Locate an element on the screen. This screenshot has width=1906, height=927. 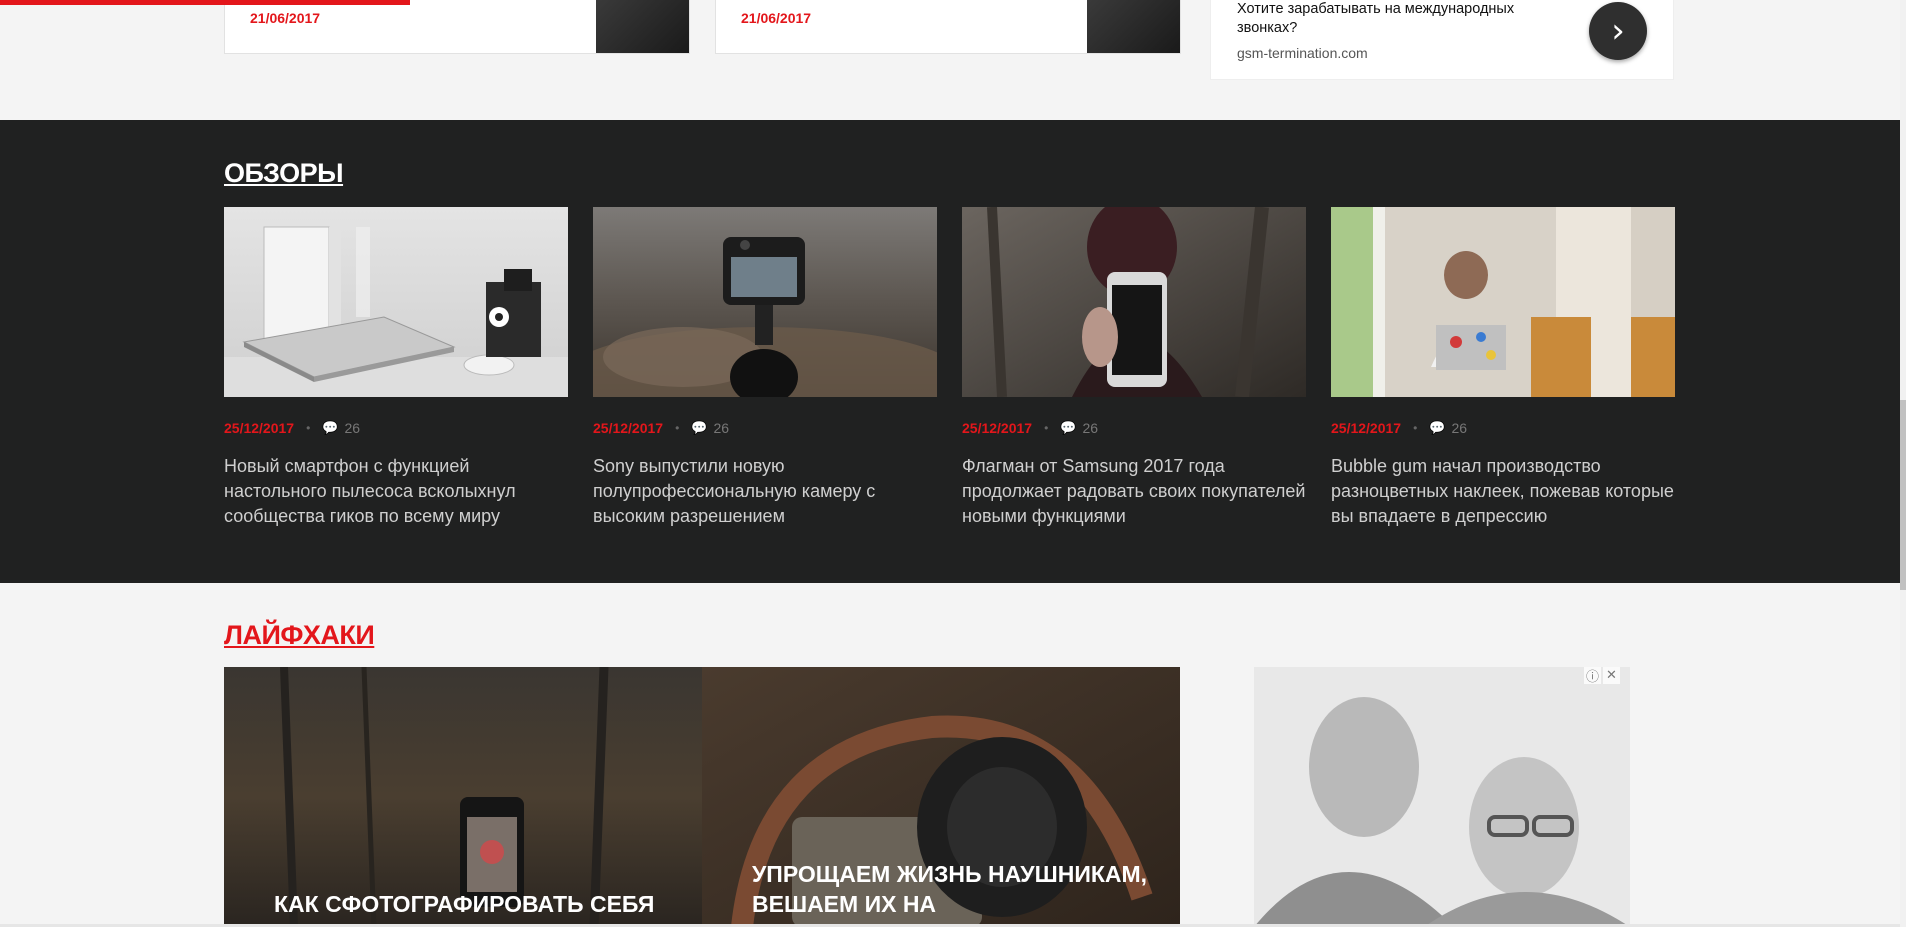
side-advertisement: ⓘ ✕ is located at coordinates (1442, 797).